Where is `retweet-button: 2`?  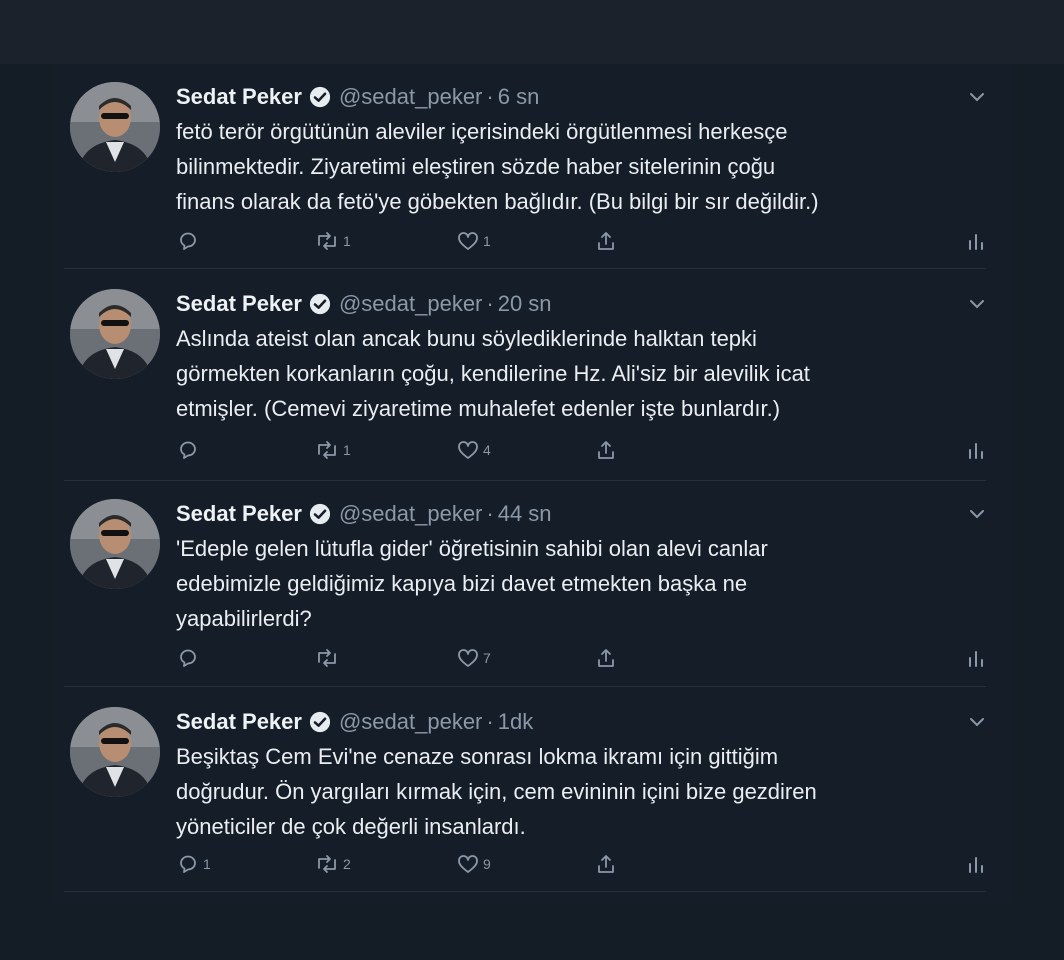
retweet-button: 2 is located at coordinates (332, 864).